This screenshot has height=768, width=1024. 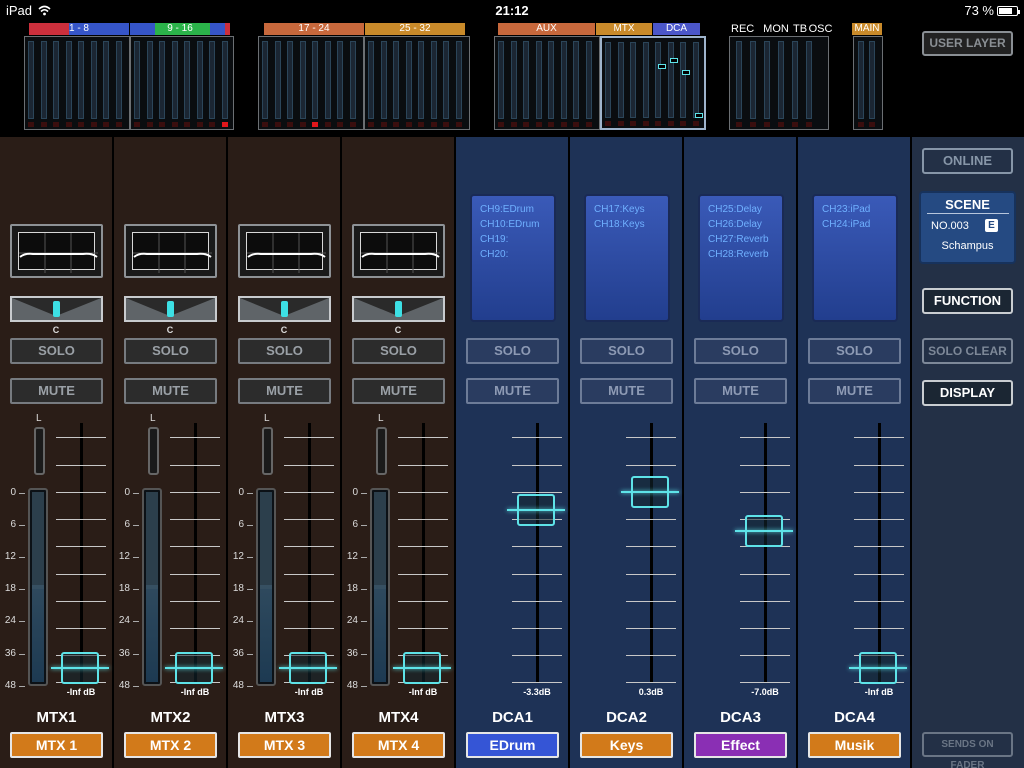 I want to click on channel-label-button: MTX 3, so click(x=284, y=745).